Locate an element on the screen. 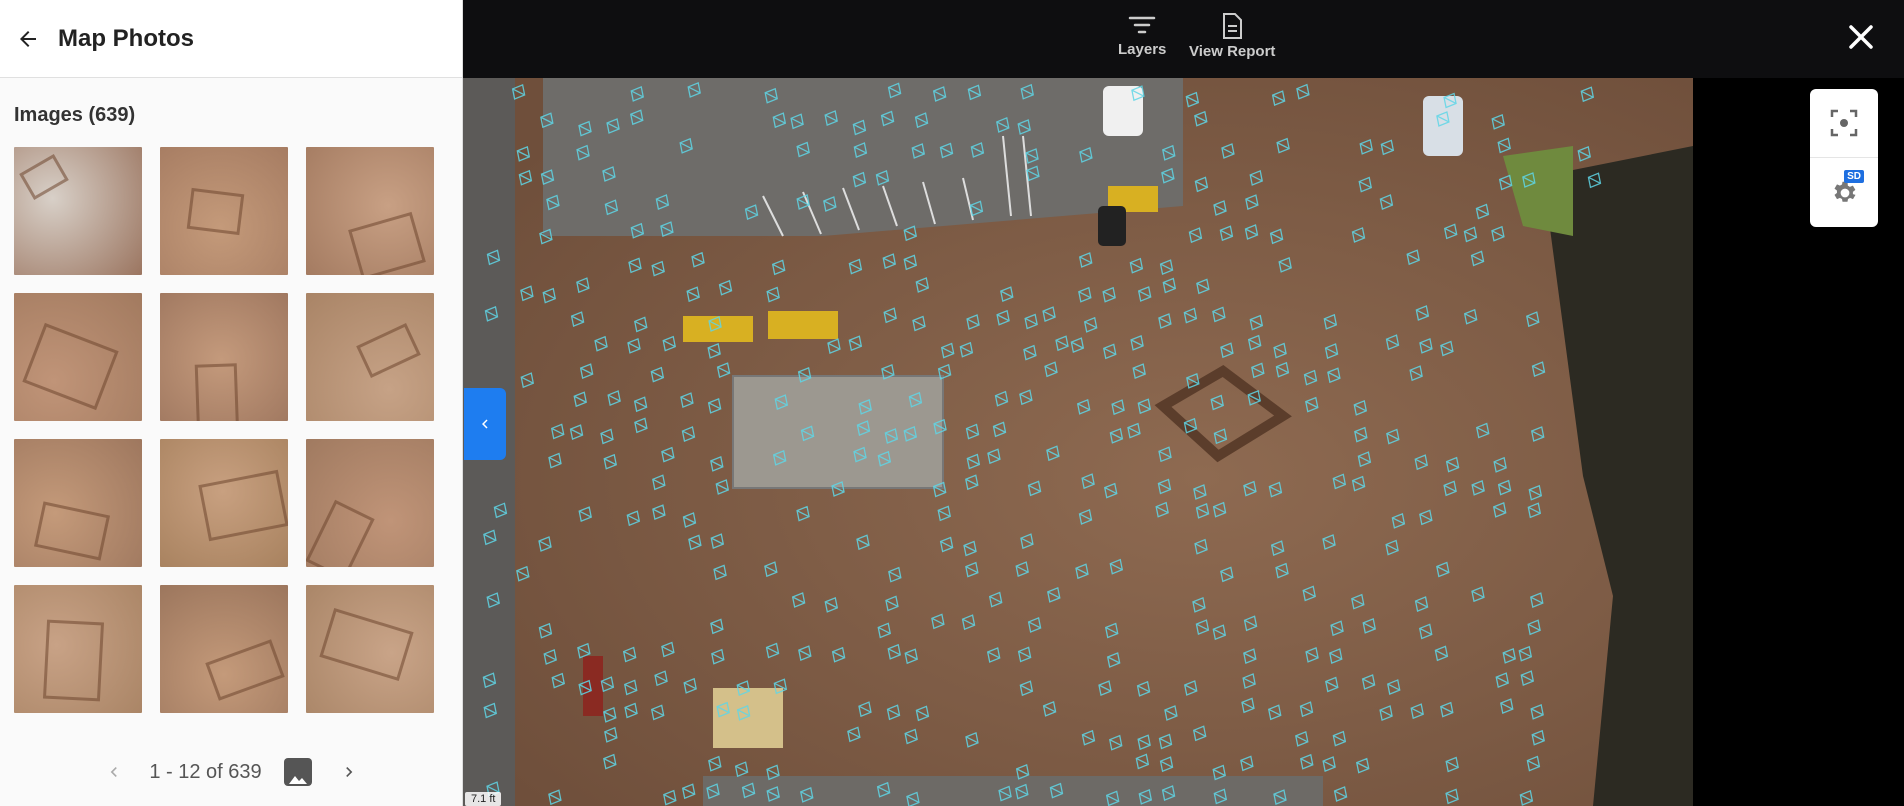 Image resolution: width=1904 pixels, height=806 pixels. scale-bar: 7.1 ft is located at coordinates (483, 799).